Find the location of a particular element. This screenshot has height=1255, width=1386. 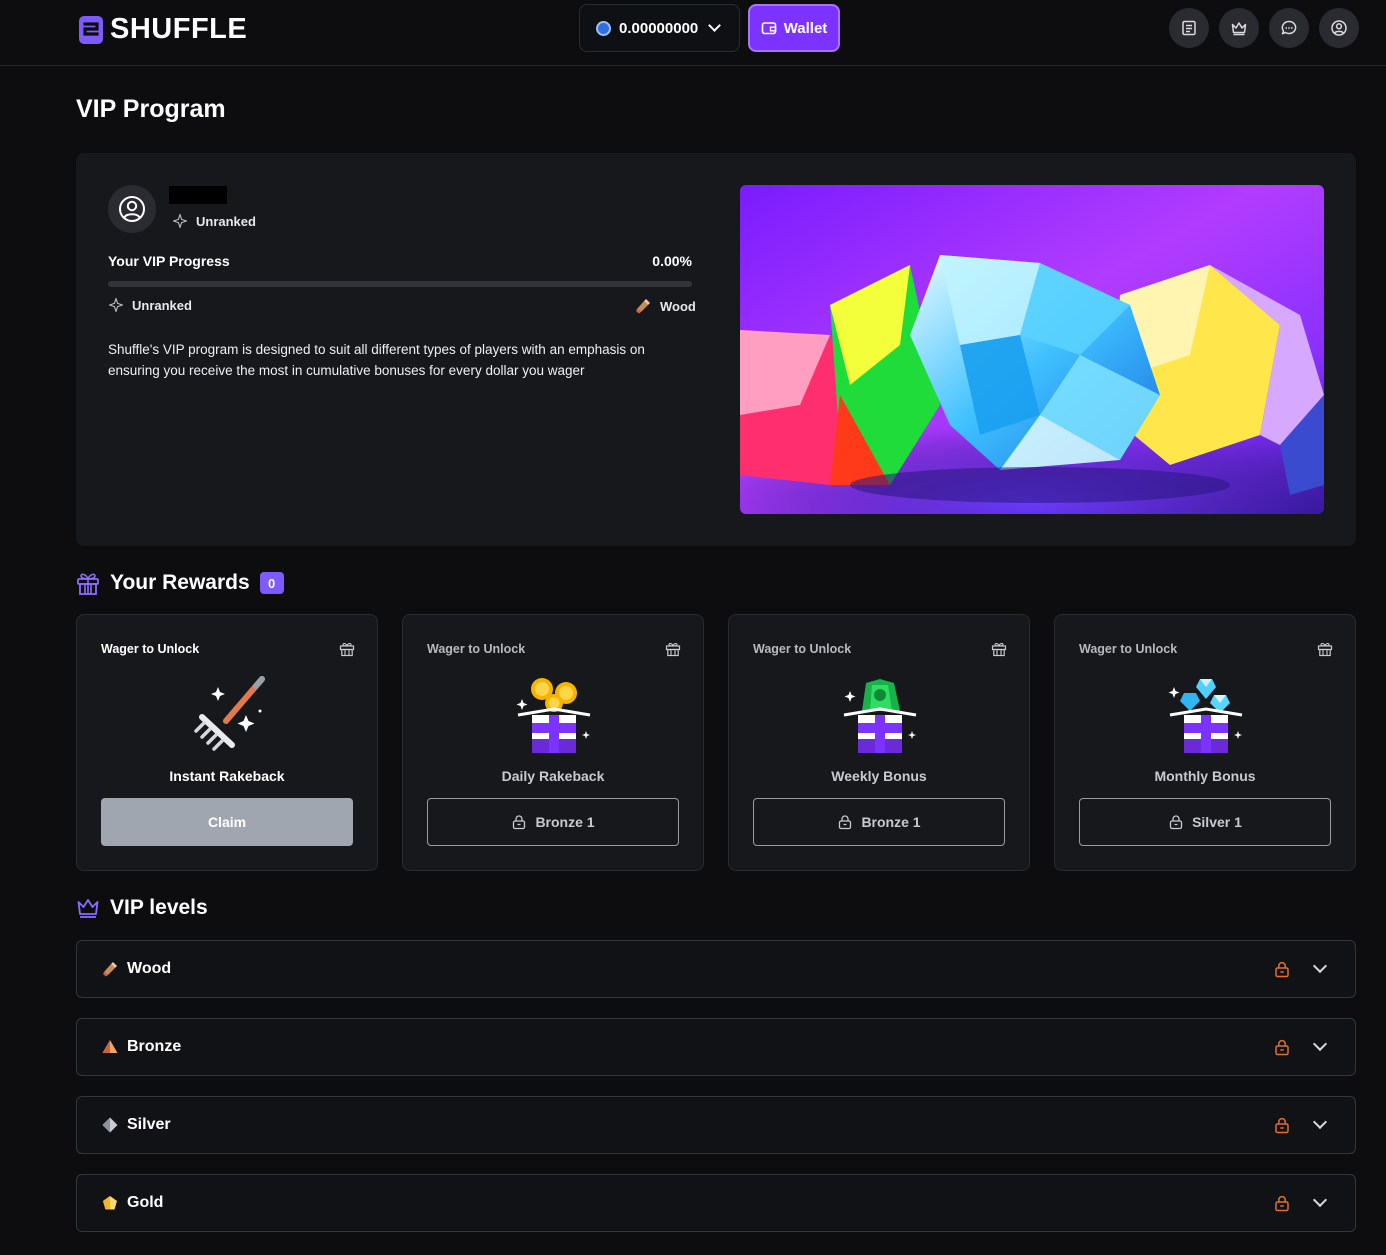

vip-levels-heading: VIP levels is located at coordinates (142, 908).